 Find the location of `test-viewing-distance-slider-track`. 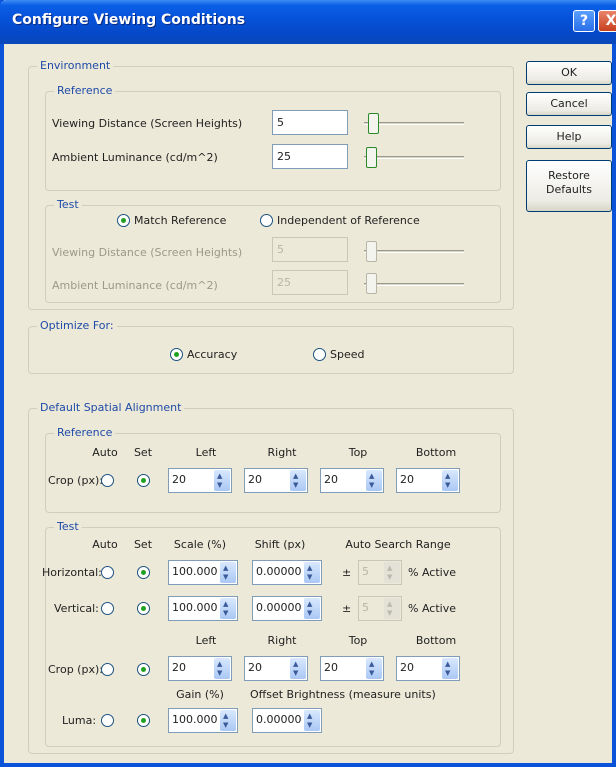

test-viewing-distance-slider-track is located at coordinates (414, 251).